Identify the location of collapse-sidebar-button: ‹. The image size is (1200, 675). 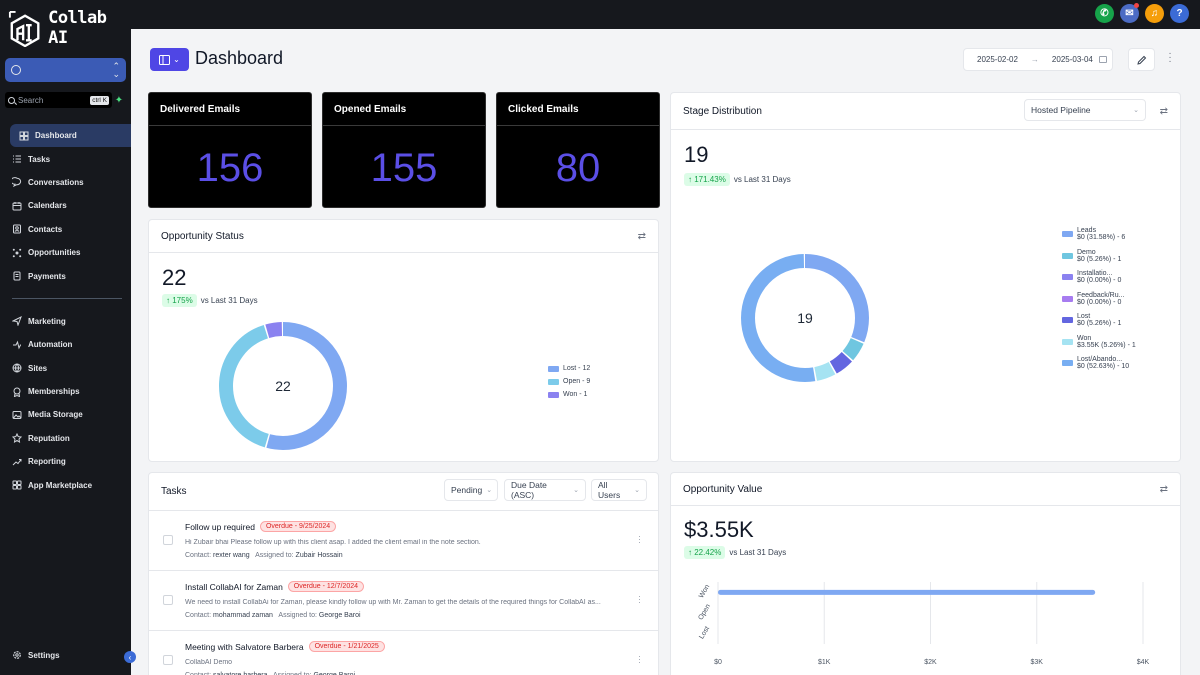
(130, 657).